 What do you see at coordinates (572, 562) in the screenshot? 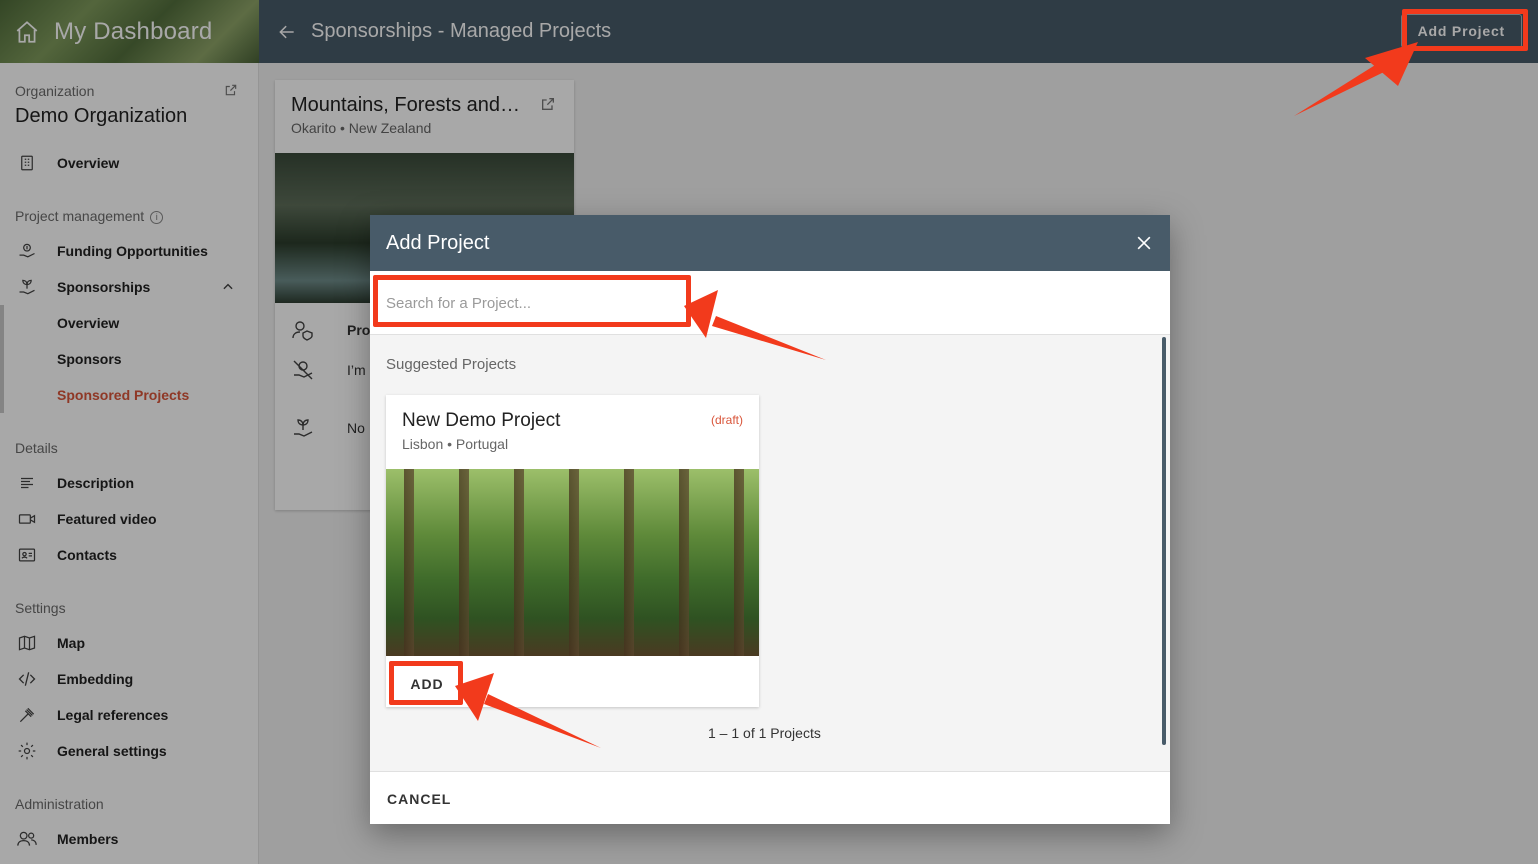
I see `project-image` at bounding box center [572, 562].